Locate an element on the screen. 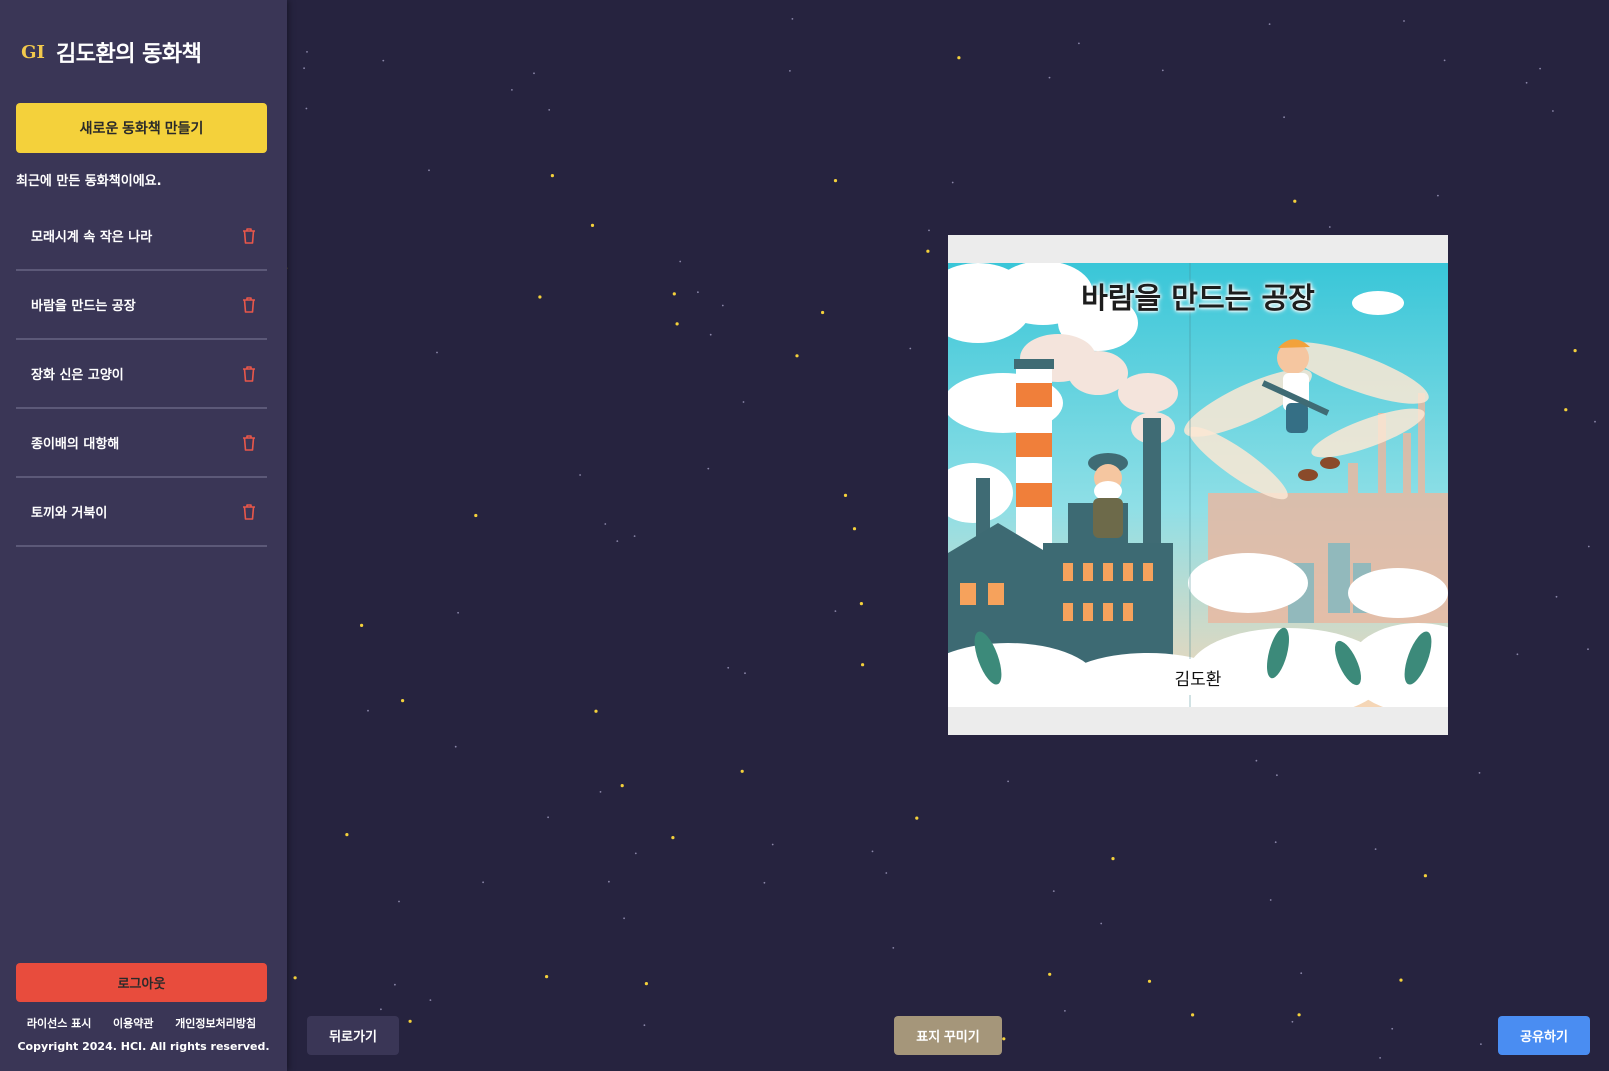 The width and height of the screenshot is (1609, 1071). recent-books-label: 최근에 만든 동화책이에요. is located at coordinates (89, 181).